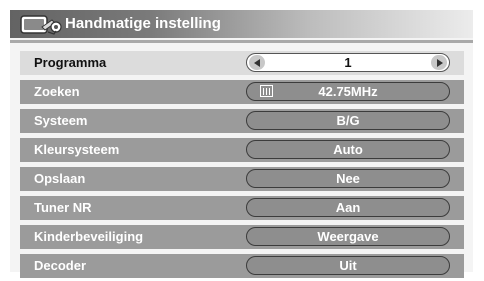 This screenshot has width=484, height=281. I want to click on menu-header: Handmatige instelling, so click(241, 24).